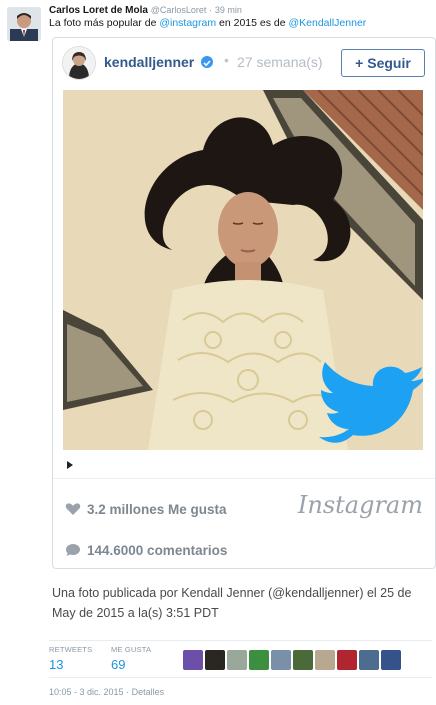  What do you see at coordinates (70, 664) in the screenshot?
I see `retweets-count: 13` at bounding box center [70, 664].